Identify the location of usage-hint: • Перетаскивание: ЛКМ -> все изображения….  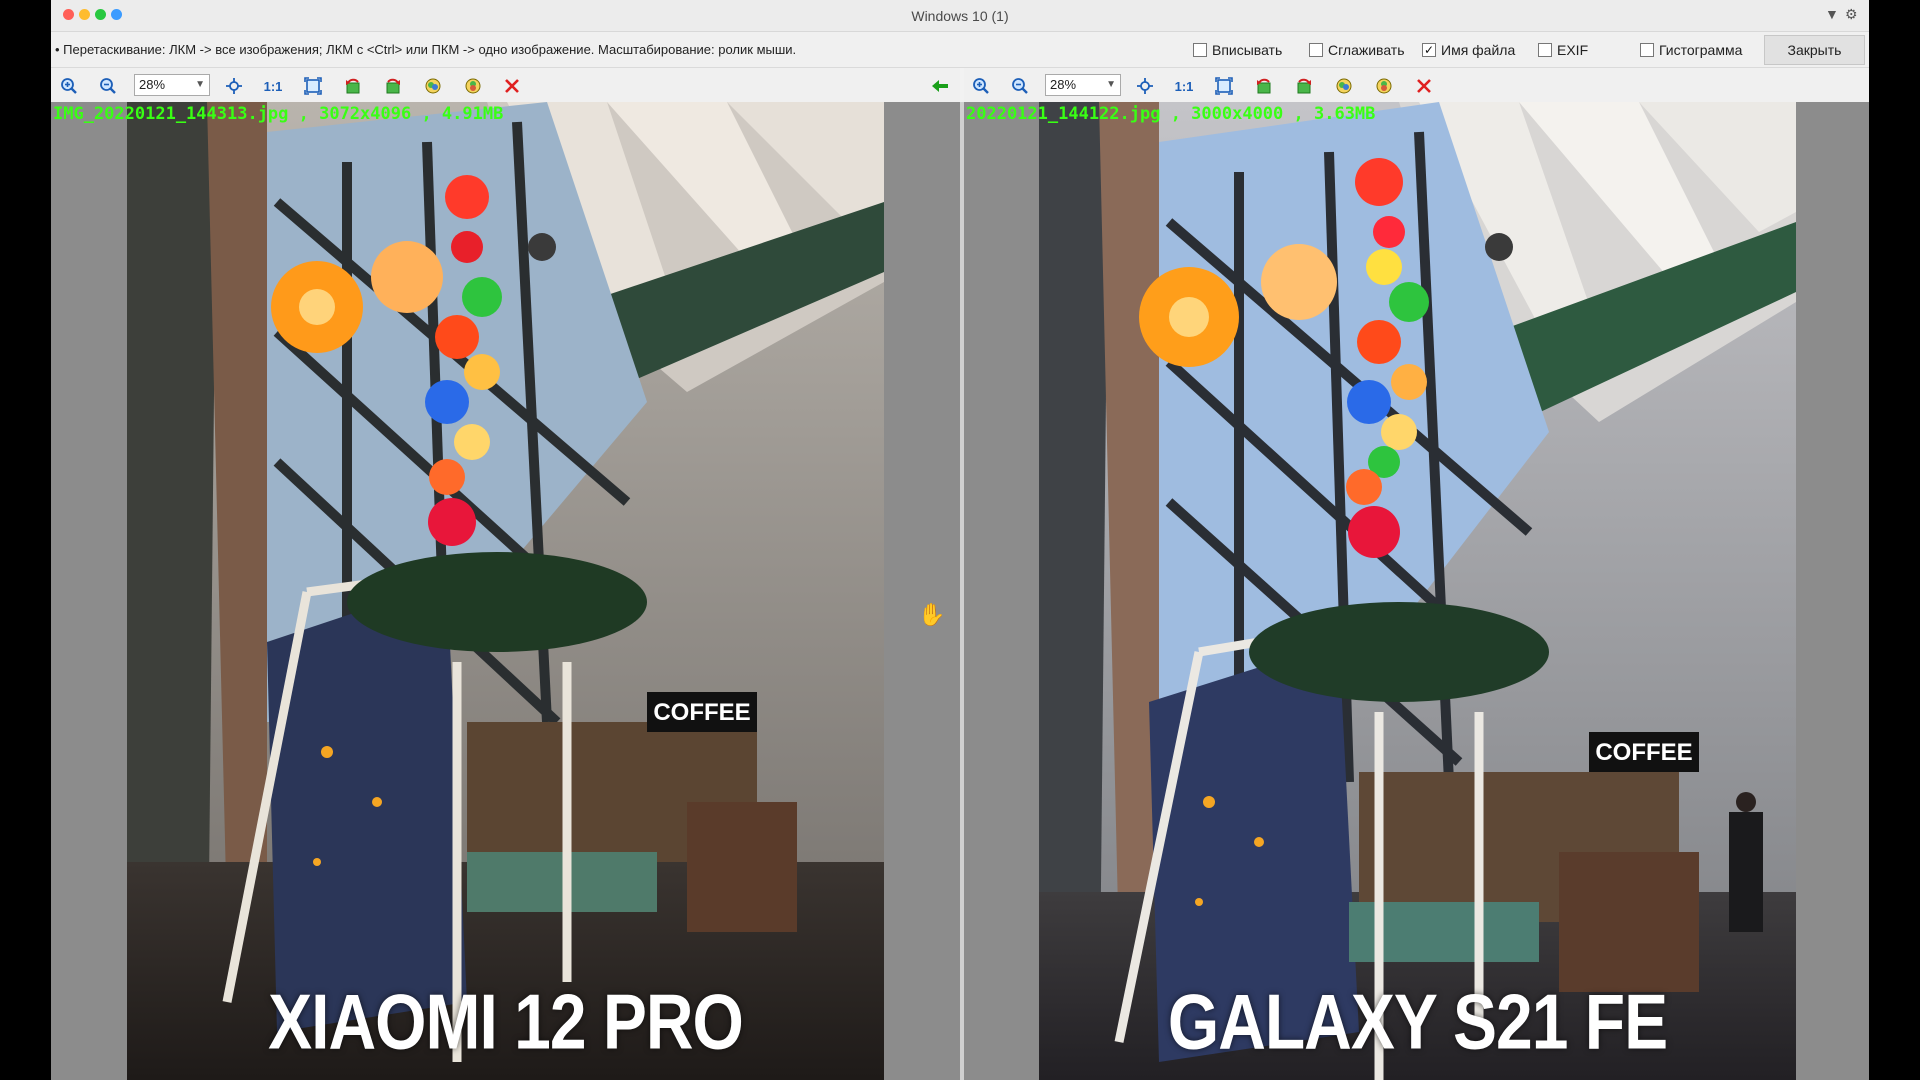
(426, 49).